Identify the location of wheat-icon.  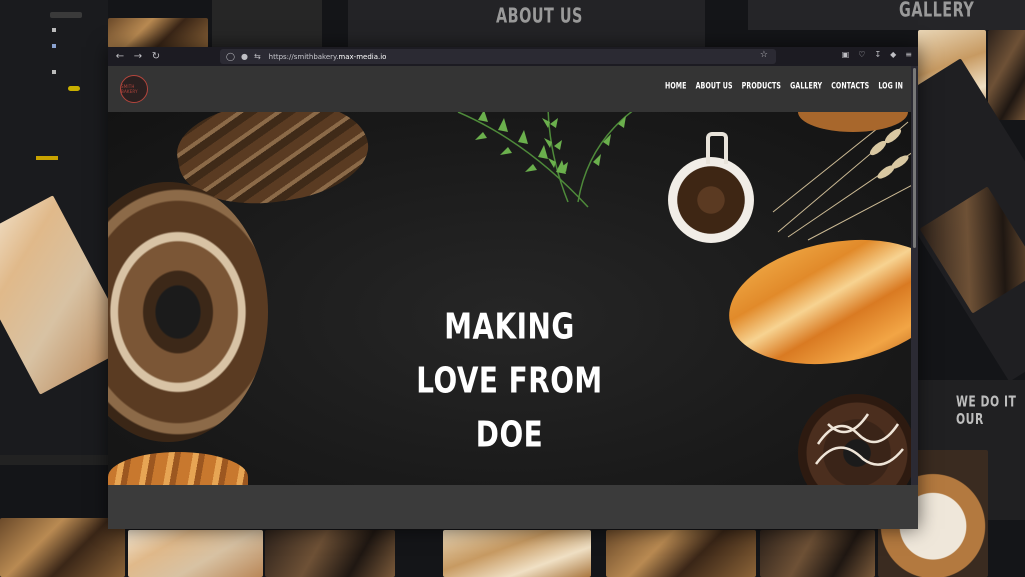
(841, 176).